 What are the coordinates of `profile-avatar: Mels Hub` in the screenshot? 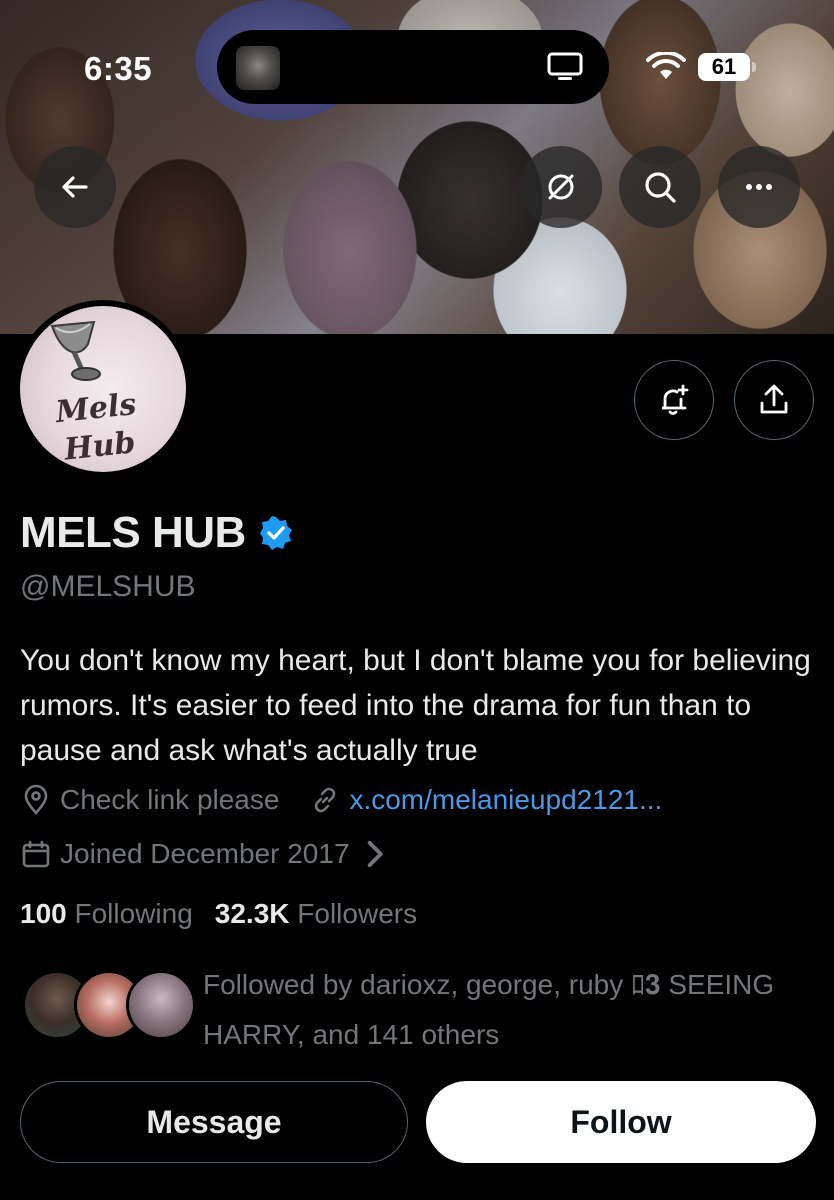 It's located at (103, 389).